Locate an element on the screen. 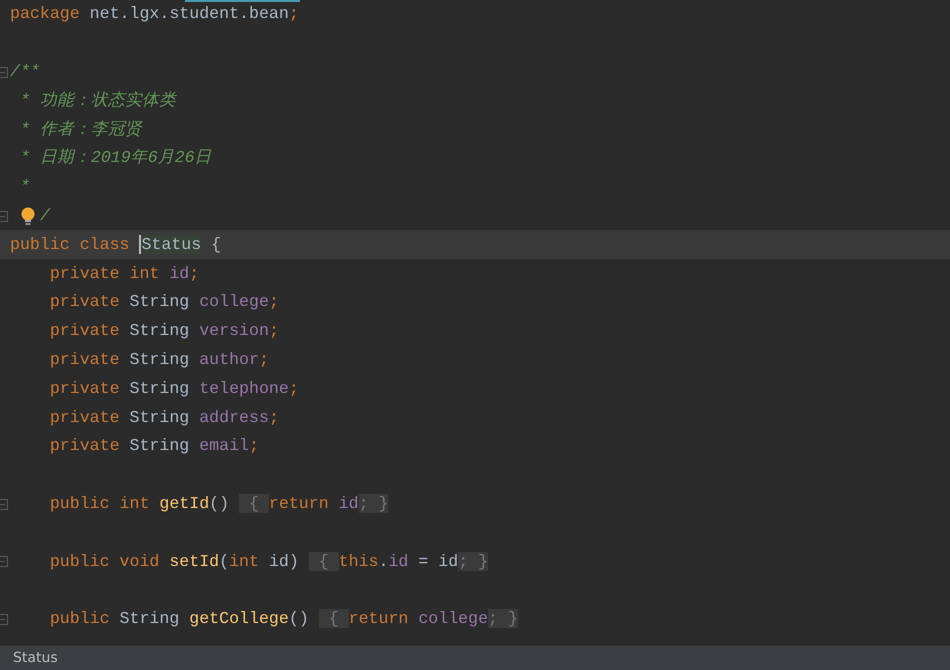 Image resolution: width=950 pixels, height=670 pixels. code-comment: /** is located at coordinates (25, 71).